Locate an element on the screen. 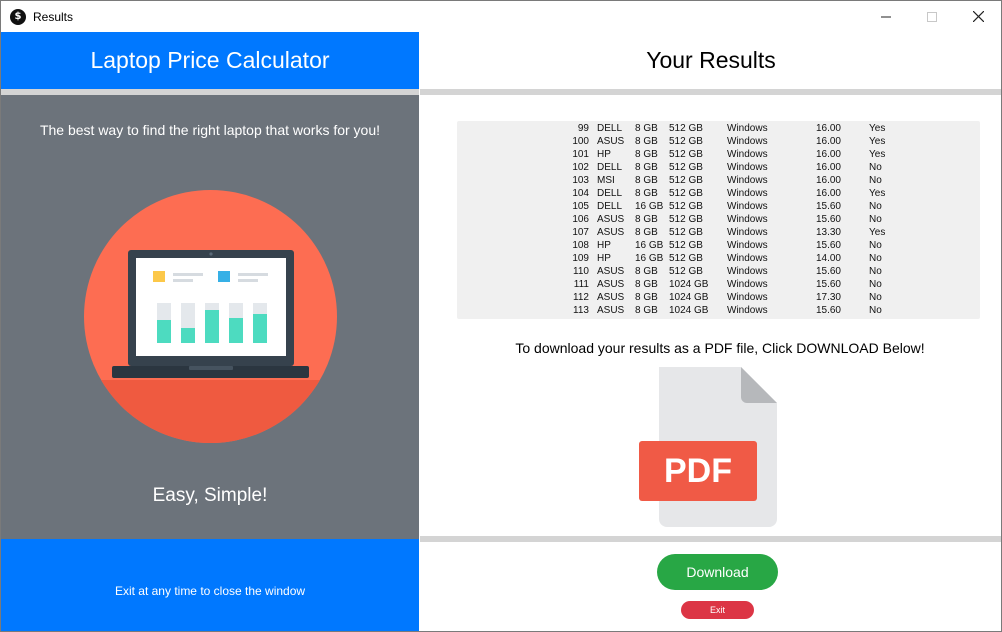 This screenshot has height=632, width=1002. close-icon is located at coordinates (978, 16).